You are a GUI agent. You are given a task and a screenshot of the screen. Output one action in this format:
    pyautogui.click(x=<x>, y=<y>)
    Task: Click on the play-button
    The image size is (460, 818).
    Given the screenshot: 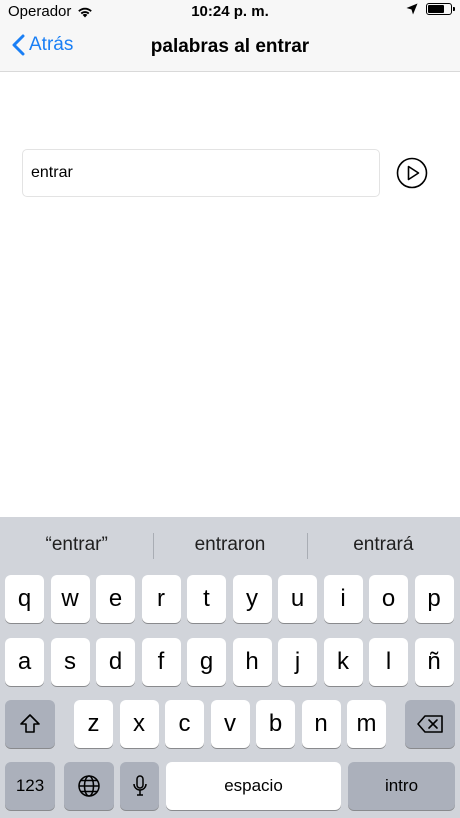 What is the action you would take?
    pyautogui.click(x=412, y=173)
    